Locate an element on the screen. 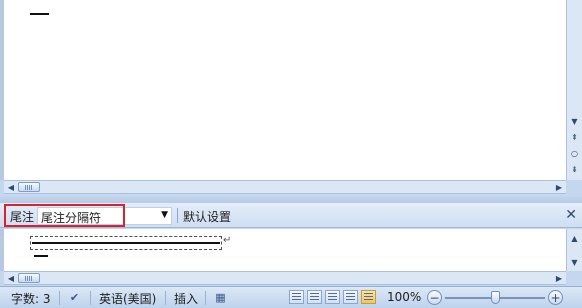 The height and width of the screenshot is (308, 582). endnote-reference-mark is located at coordinates (39, 14).